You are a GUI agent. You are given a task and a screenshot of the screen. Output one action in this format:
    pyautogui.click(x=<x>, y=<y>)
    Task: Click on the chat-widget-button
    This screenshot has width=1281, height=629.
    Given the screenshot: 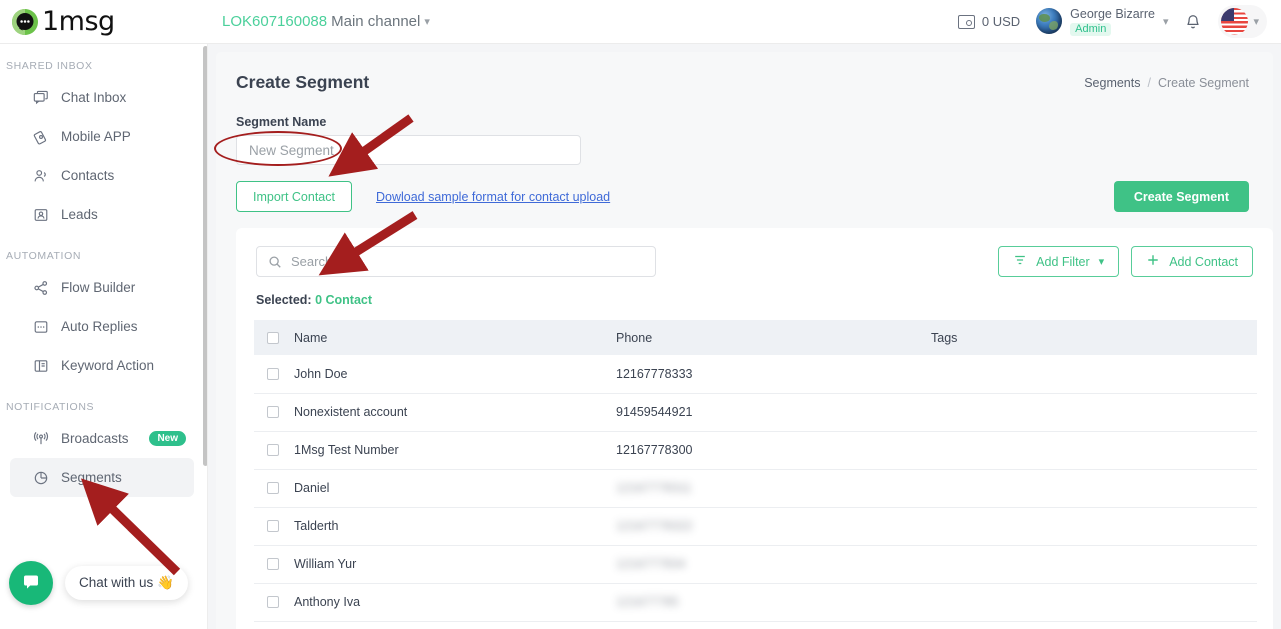 What is the action you would take?
    pyautogui.click(x=31, y=583)
    